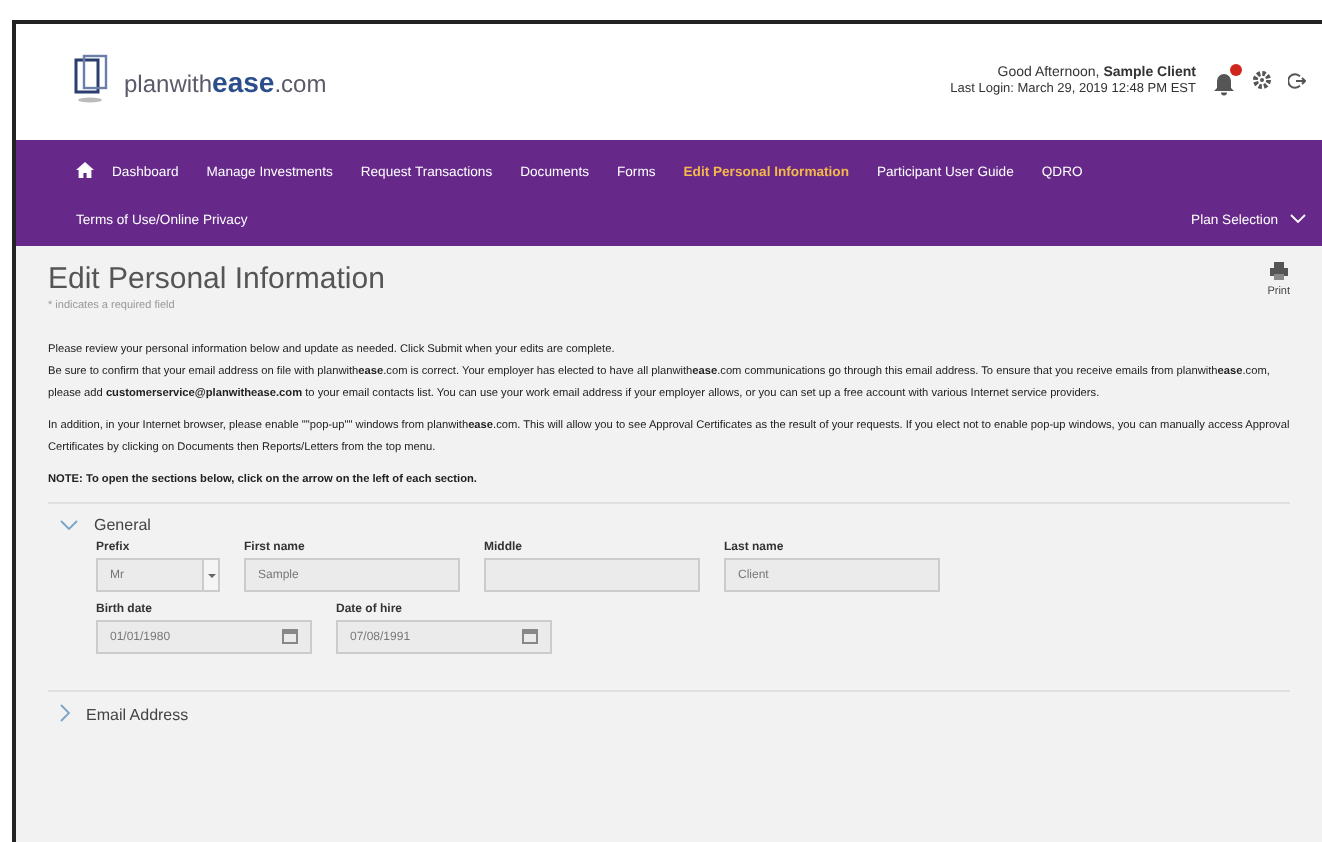 The width and height of the screenshot is (1322, 842). Describe the element at coordinates (592, 575) in the screenshot. I see `input-field` at that location.